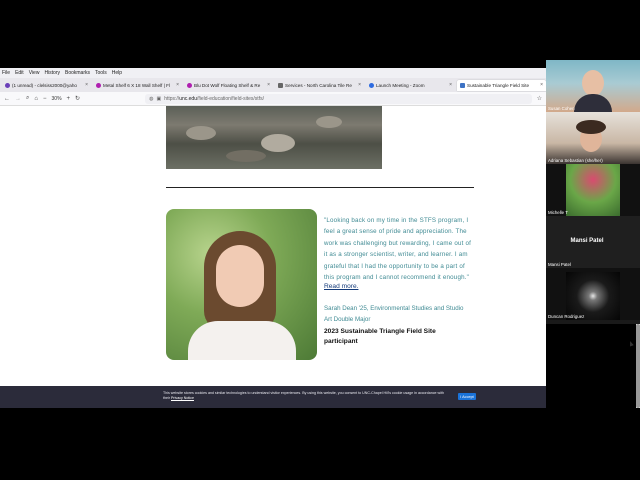 This screenshot has width=640, height=480. What do you see at coordinates (77, 98) in the screenshot?
I see `reload-icon: ↻` at bounding box center [77, 98].